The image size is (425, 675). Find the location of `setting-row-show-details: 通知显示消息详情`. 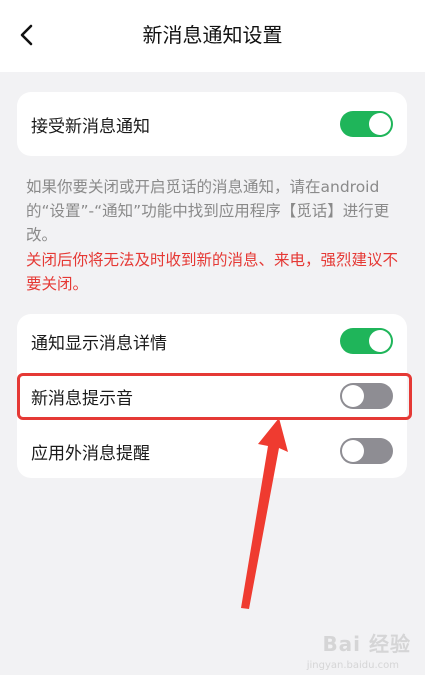

setting-row-show-details: 通知显示消息详情 is located at coordinates (212, 341).